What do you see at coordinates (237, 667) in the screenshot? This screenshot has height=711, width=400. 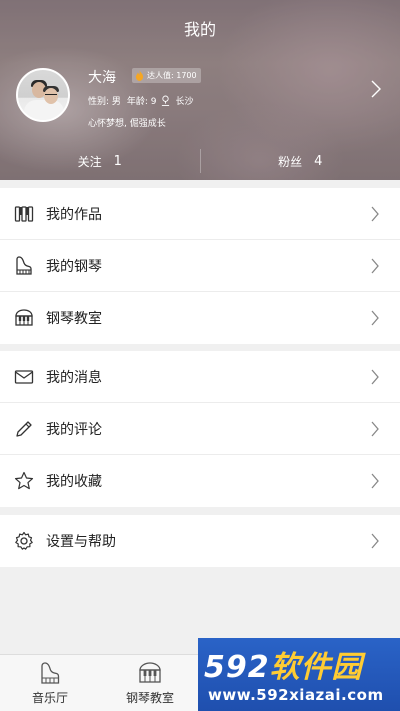 I see `watermark-number: 592` at bounding box center [237, 667].